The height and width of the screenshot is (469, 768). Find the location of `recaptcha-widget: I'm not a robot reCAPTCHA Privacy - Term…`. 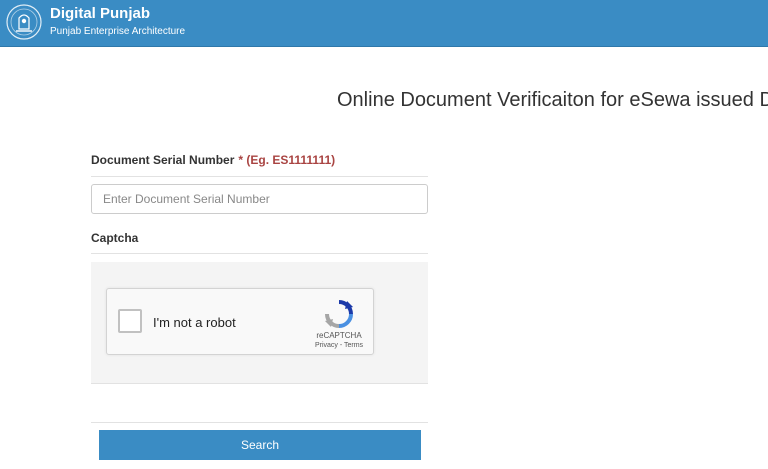

recaptcha-widget: I'm not a robot reCAPTCHA Privacy - Term… is located at coordinates (240, 321).